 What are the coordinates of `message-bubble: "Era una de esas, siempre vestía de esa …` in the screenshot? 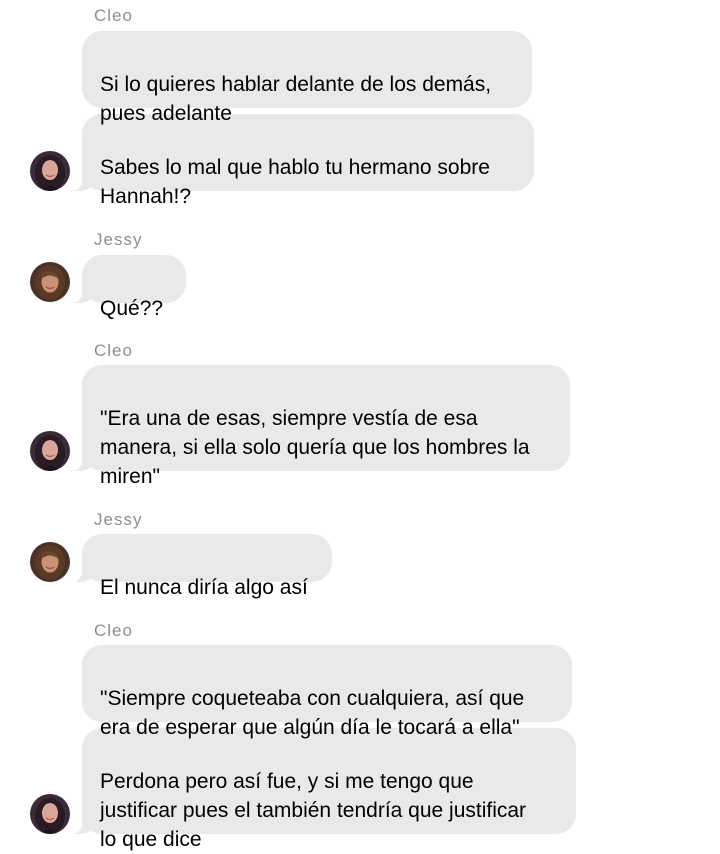 It's located at (320, 426).